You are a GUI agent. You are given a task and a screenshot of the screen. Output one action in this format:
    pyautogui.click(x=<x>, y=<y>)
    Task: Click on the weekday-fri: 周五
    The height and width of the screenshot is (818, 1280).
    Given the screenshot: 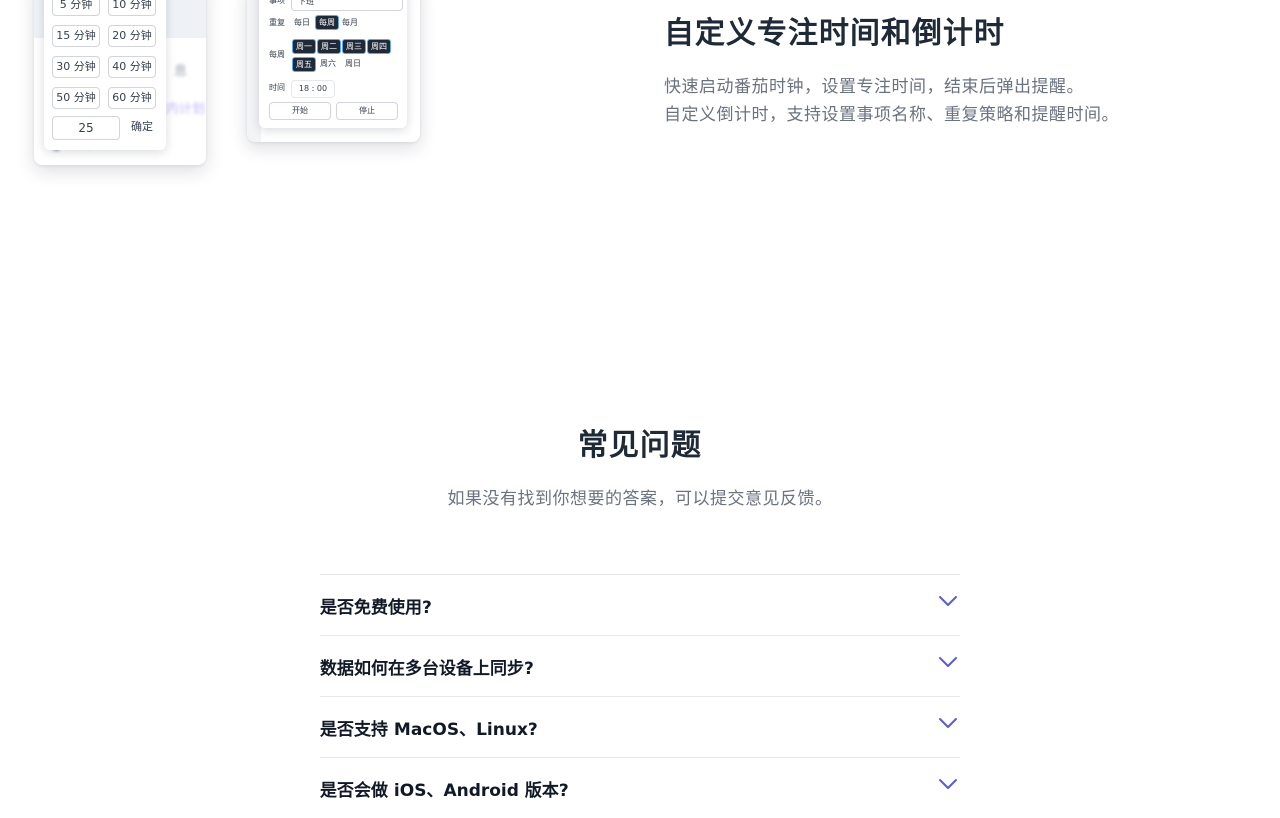 What is the action you would take?
    pyautogui.click(x=304, y=64)
    